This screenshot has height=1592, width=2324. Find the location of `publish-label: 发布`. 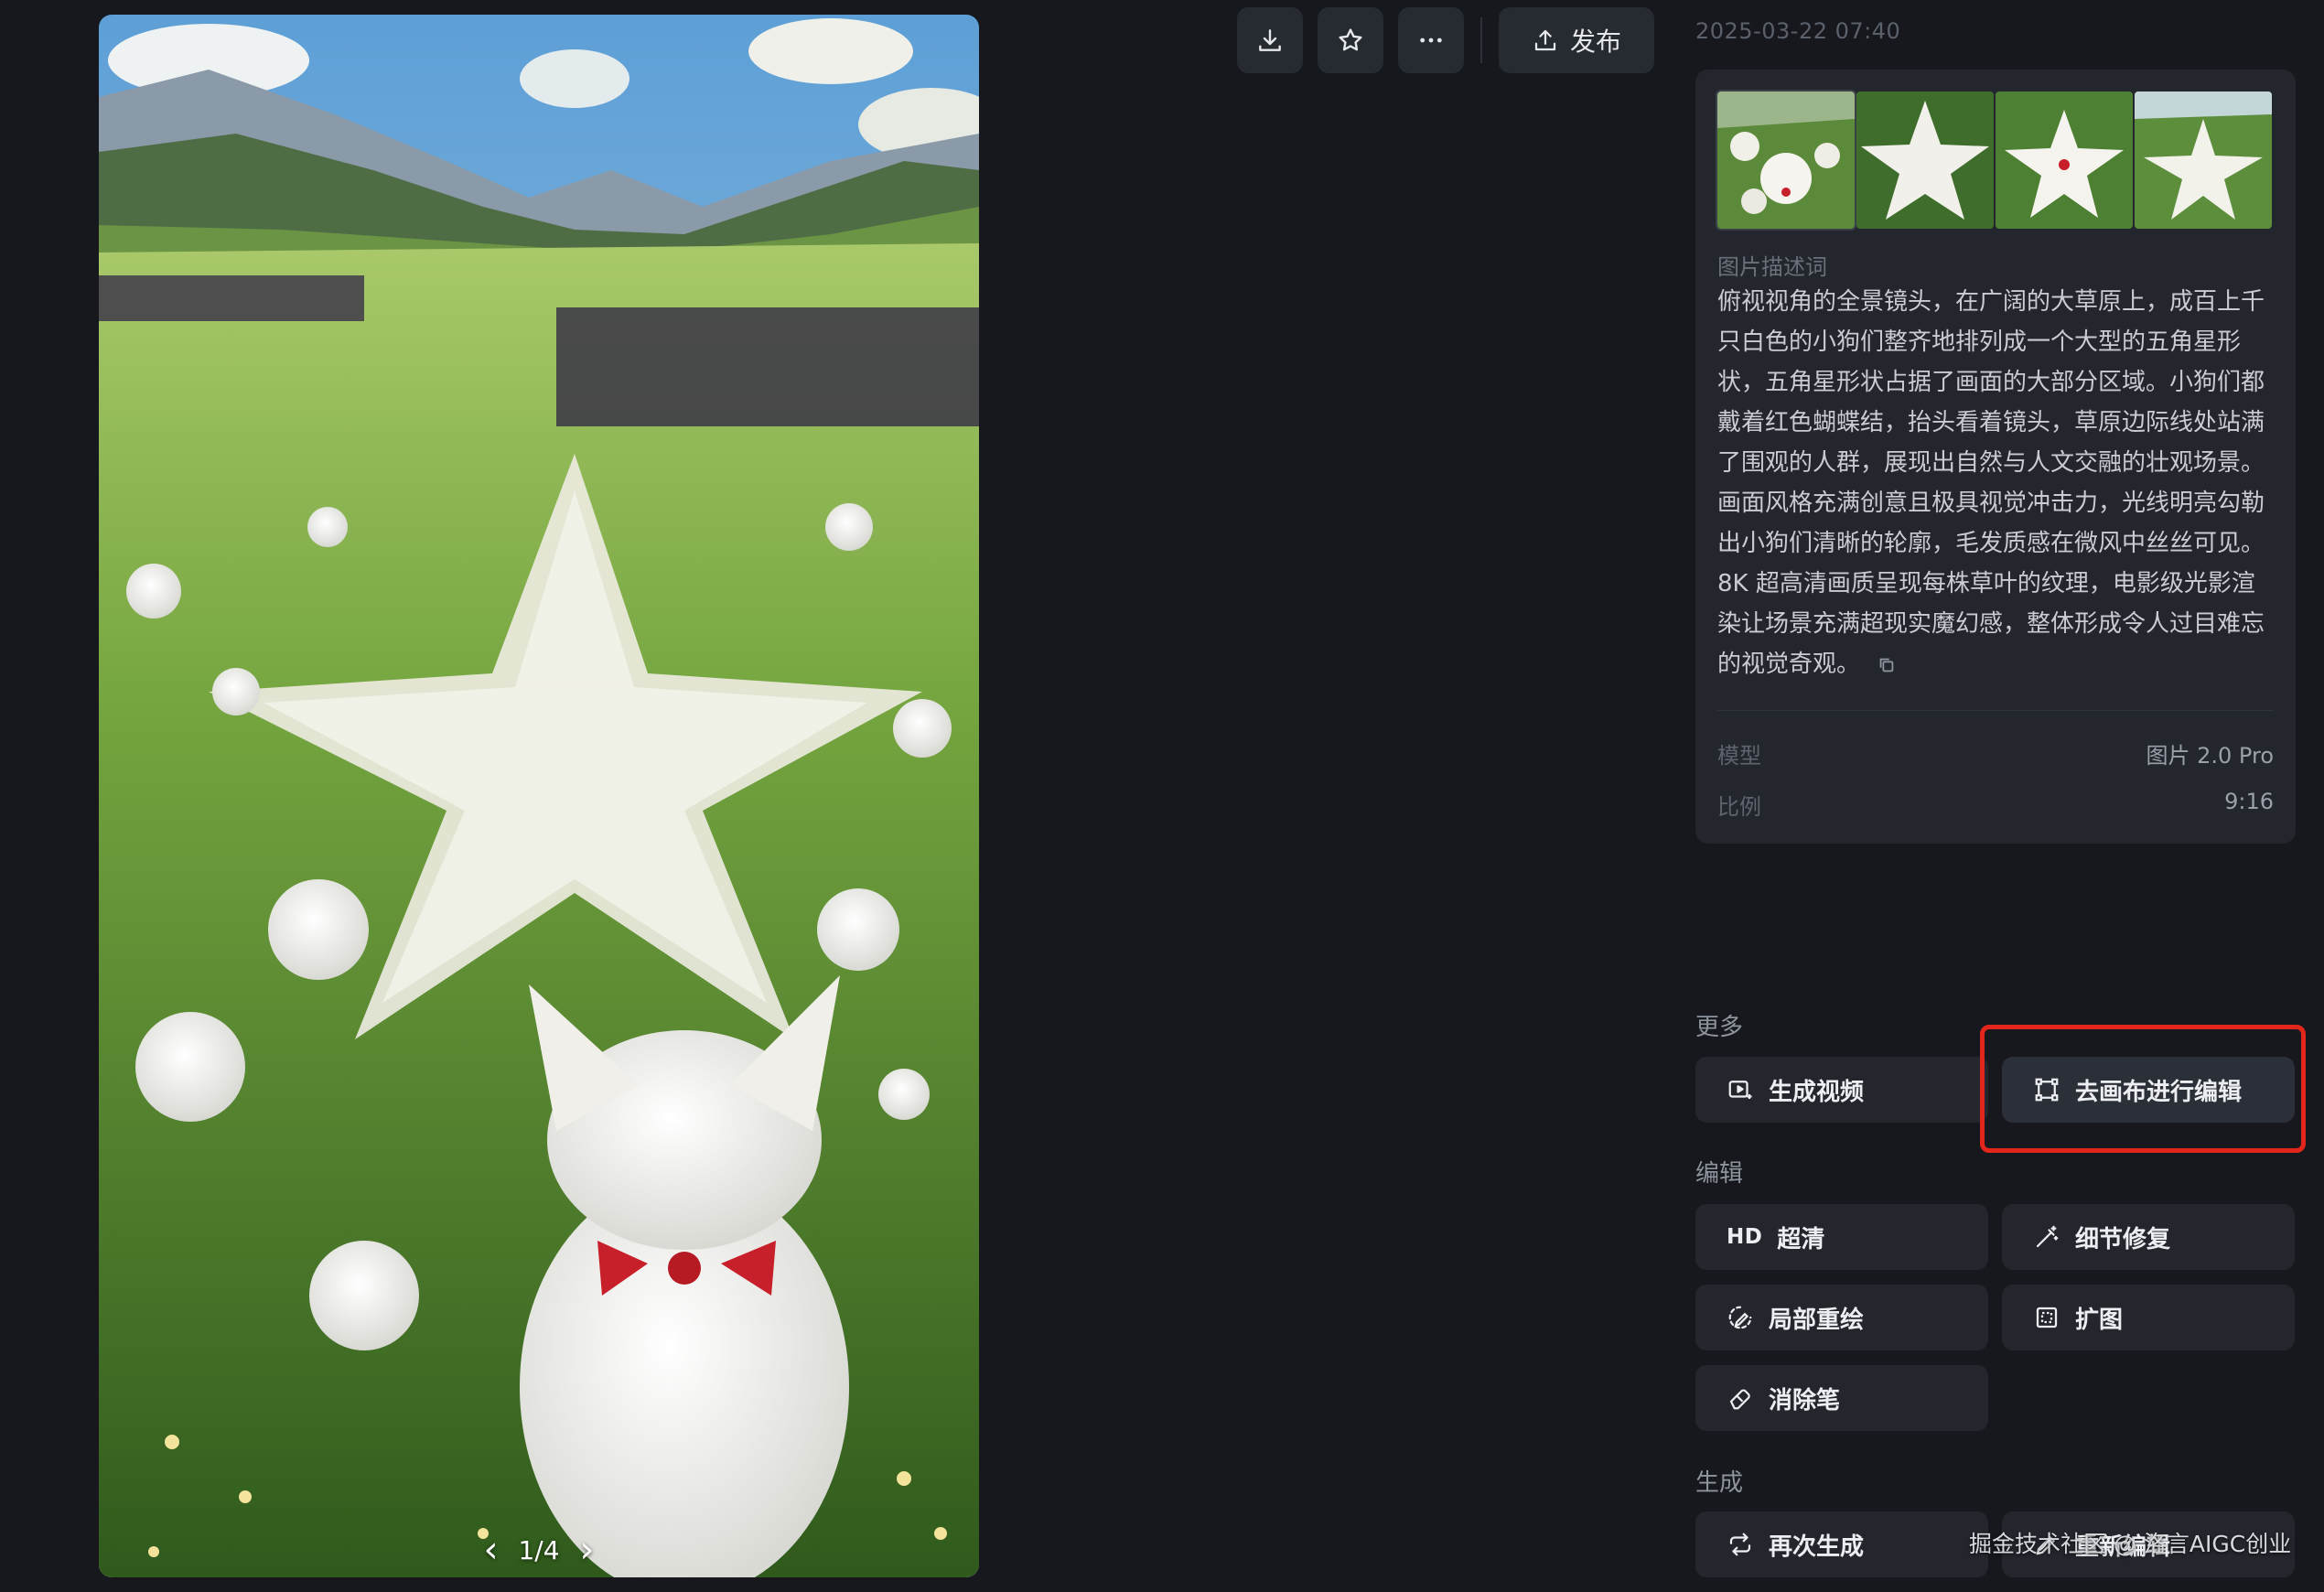

publish-label: 发布 is located at coordinates (1596, 42).